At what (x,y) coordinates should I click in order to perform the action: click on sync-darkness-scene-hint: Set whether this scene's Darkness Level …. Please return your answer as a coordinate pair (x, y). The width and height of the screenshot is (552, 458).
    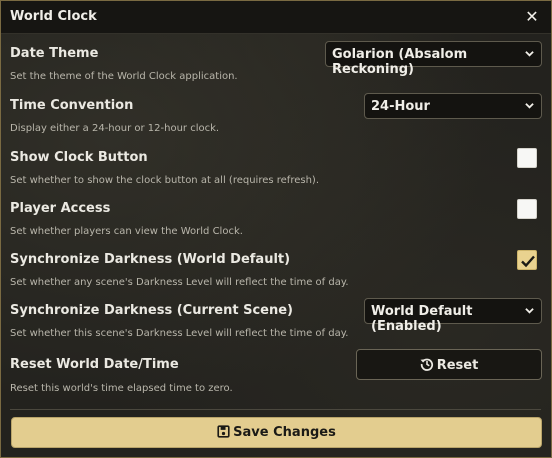
    Looking at the image, I should click on (179, 333).